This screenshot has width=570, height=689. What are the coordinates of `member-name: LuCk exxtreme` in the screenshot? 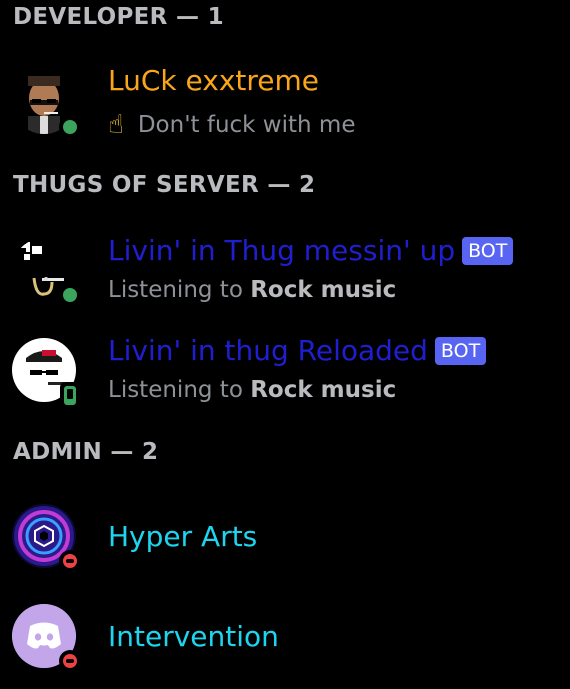 It's located at (213, 80).